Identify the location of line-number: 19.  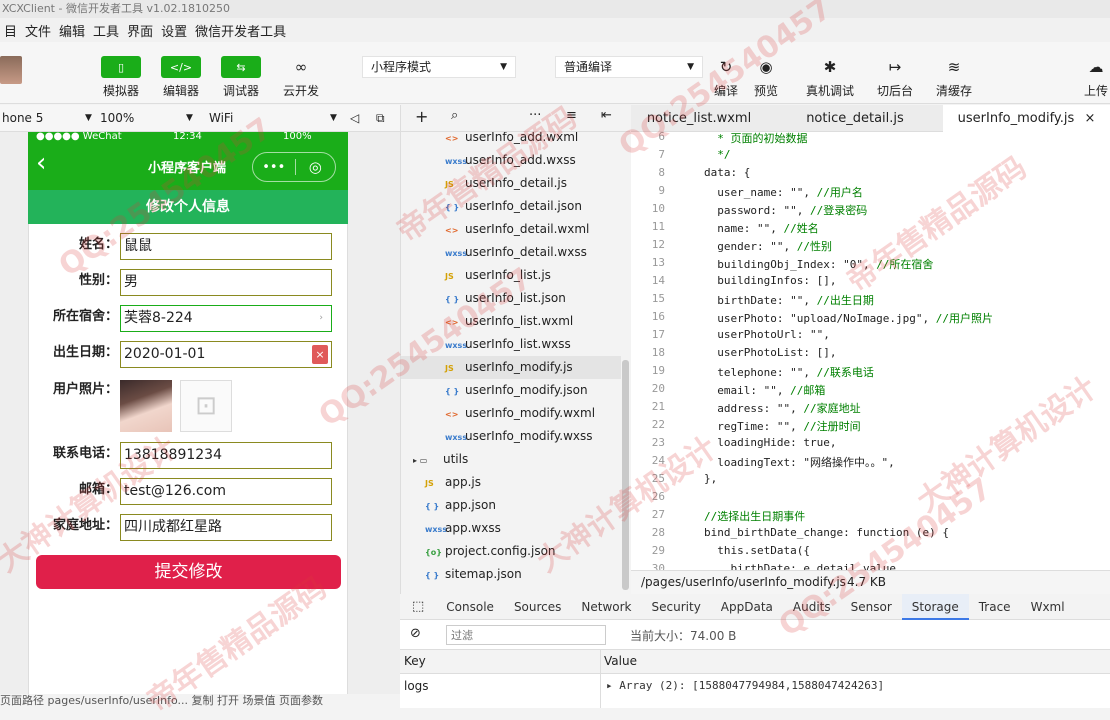
(658, 370).